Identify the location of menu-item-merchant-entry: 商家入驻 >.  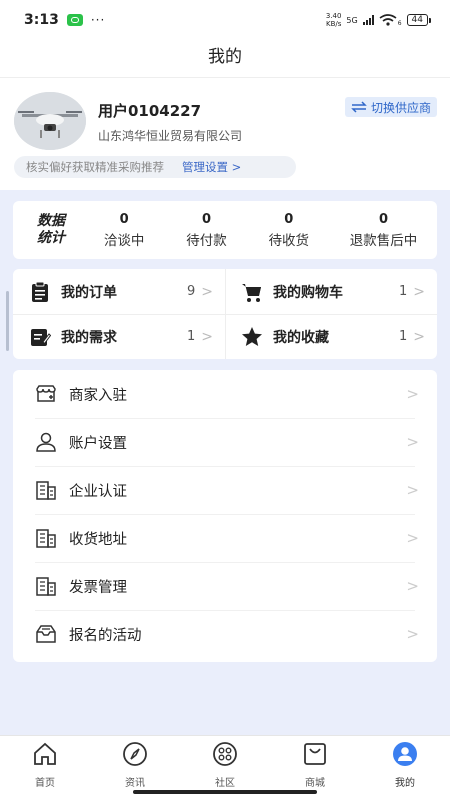
(225, 394).